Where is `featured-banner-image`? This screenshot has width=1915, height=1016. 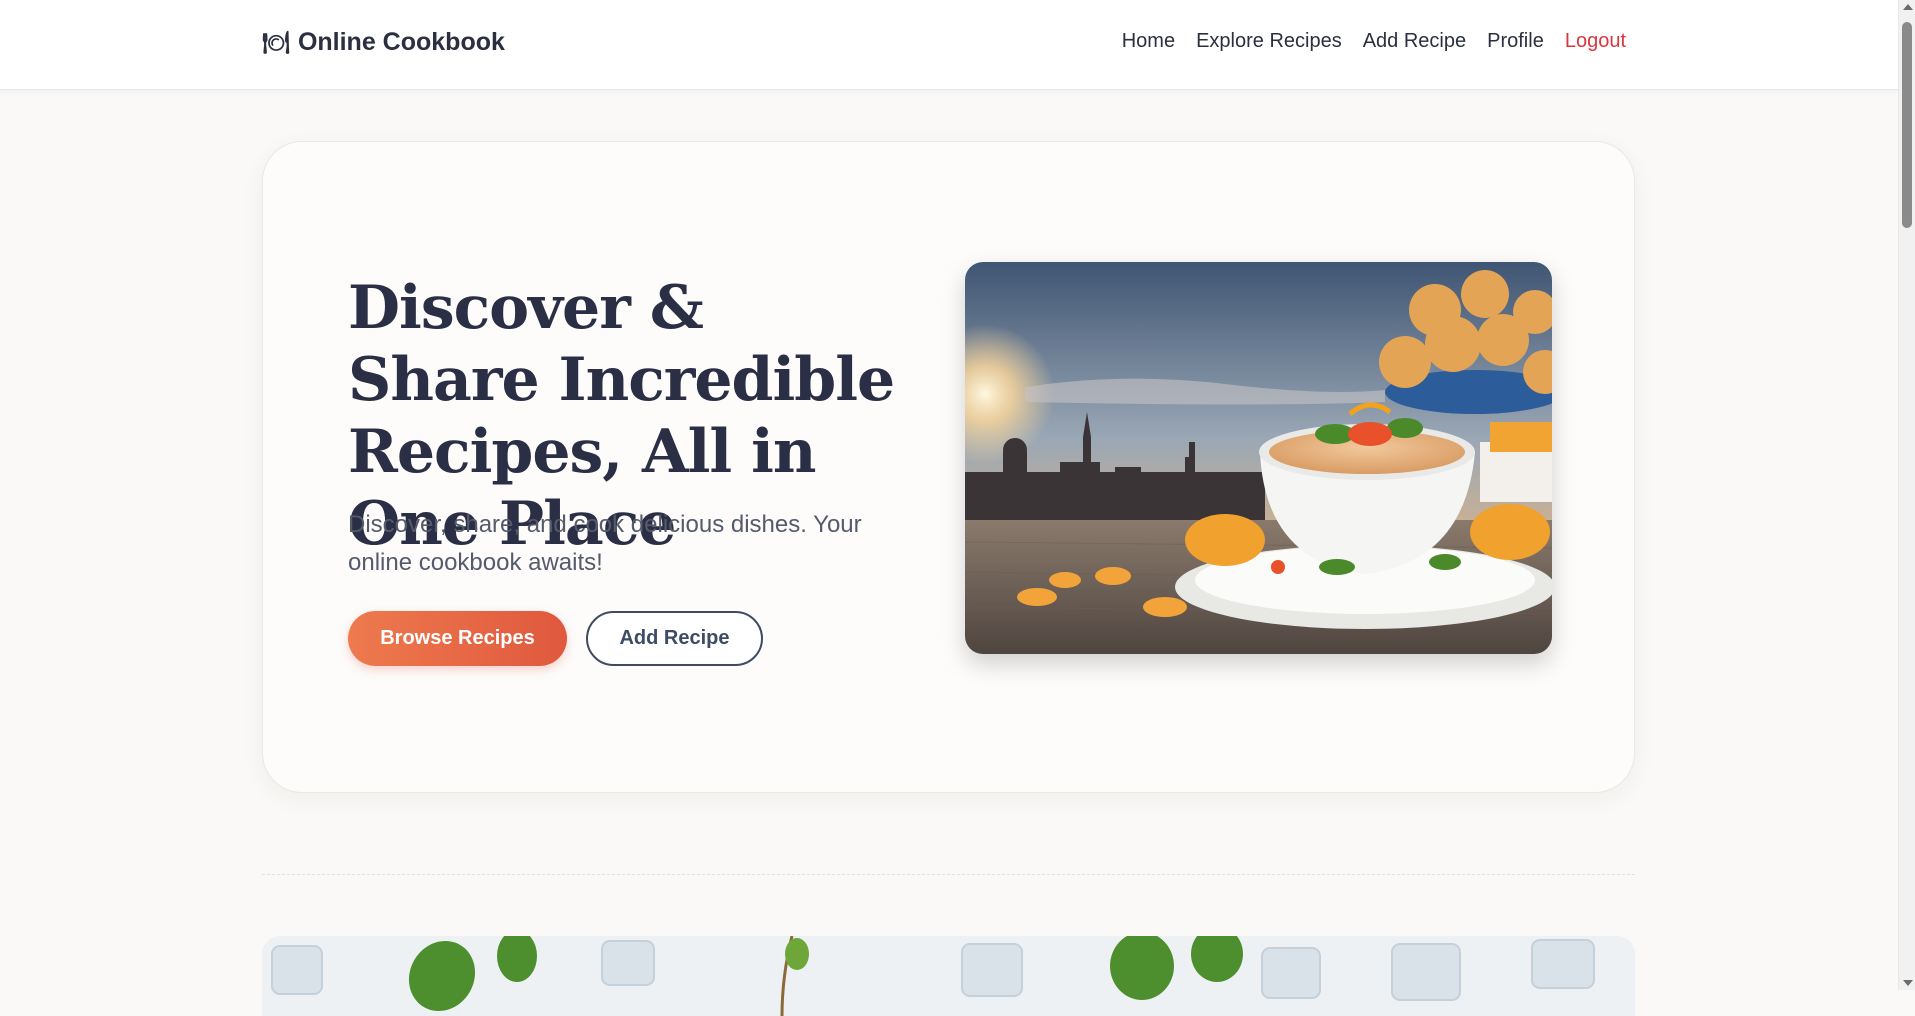
featured-banner-image is located at coordinates (948, 976).